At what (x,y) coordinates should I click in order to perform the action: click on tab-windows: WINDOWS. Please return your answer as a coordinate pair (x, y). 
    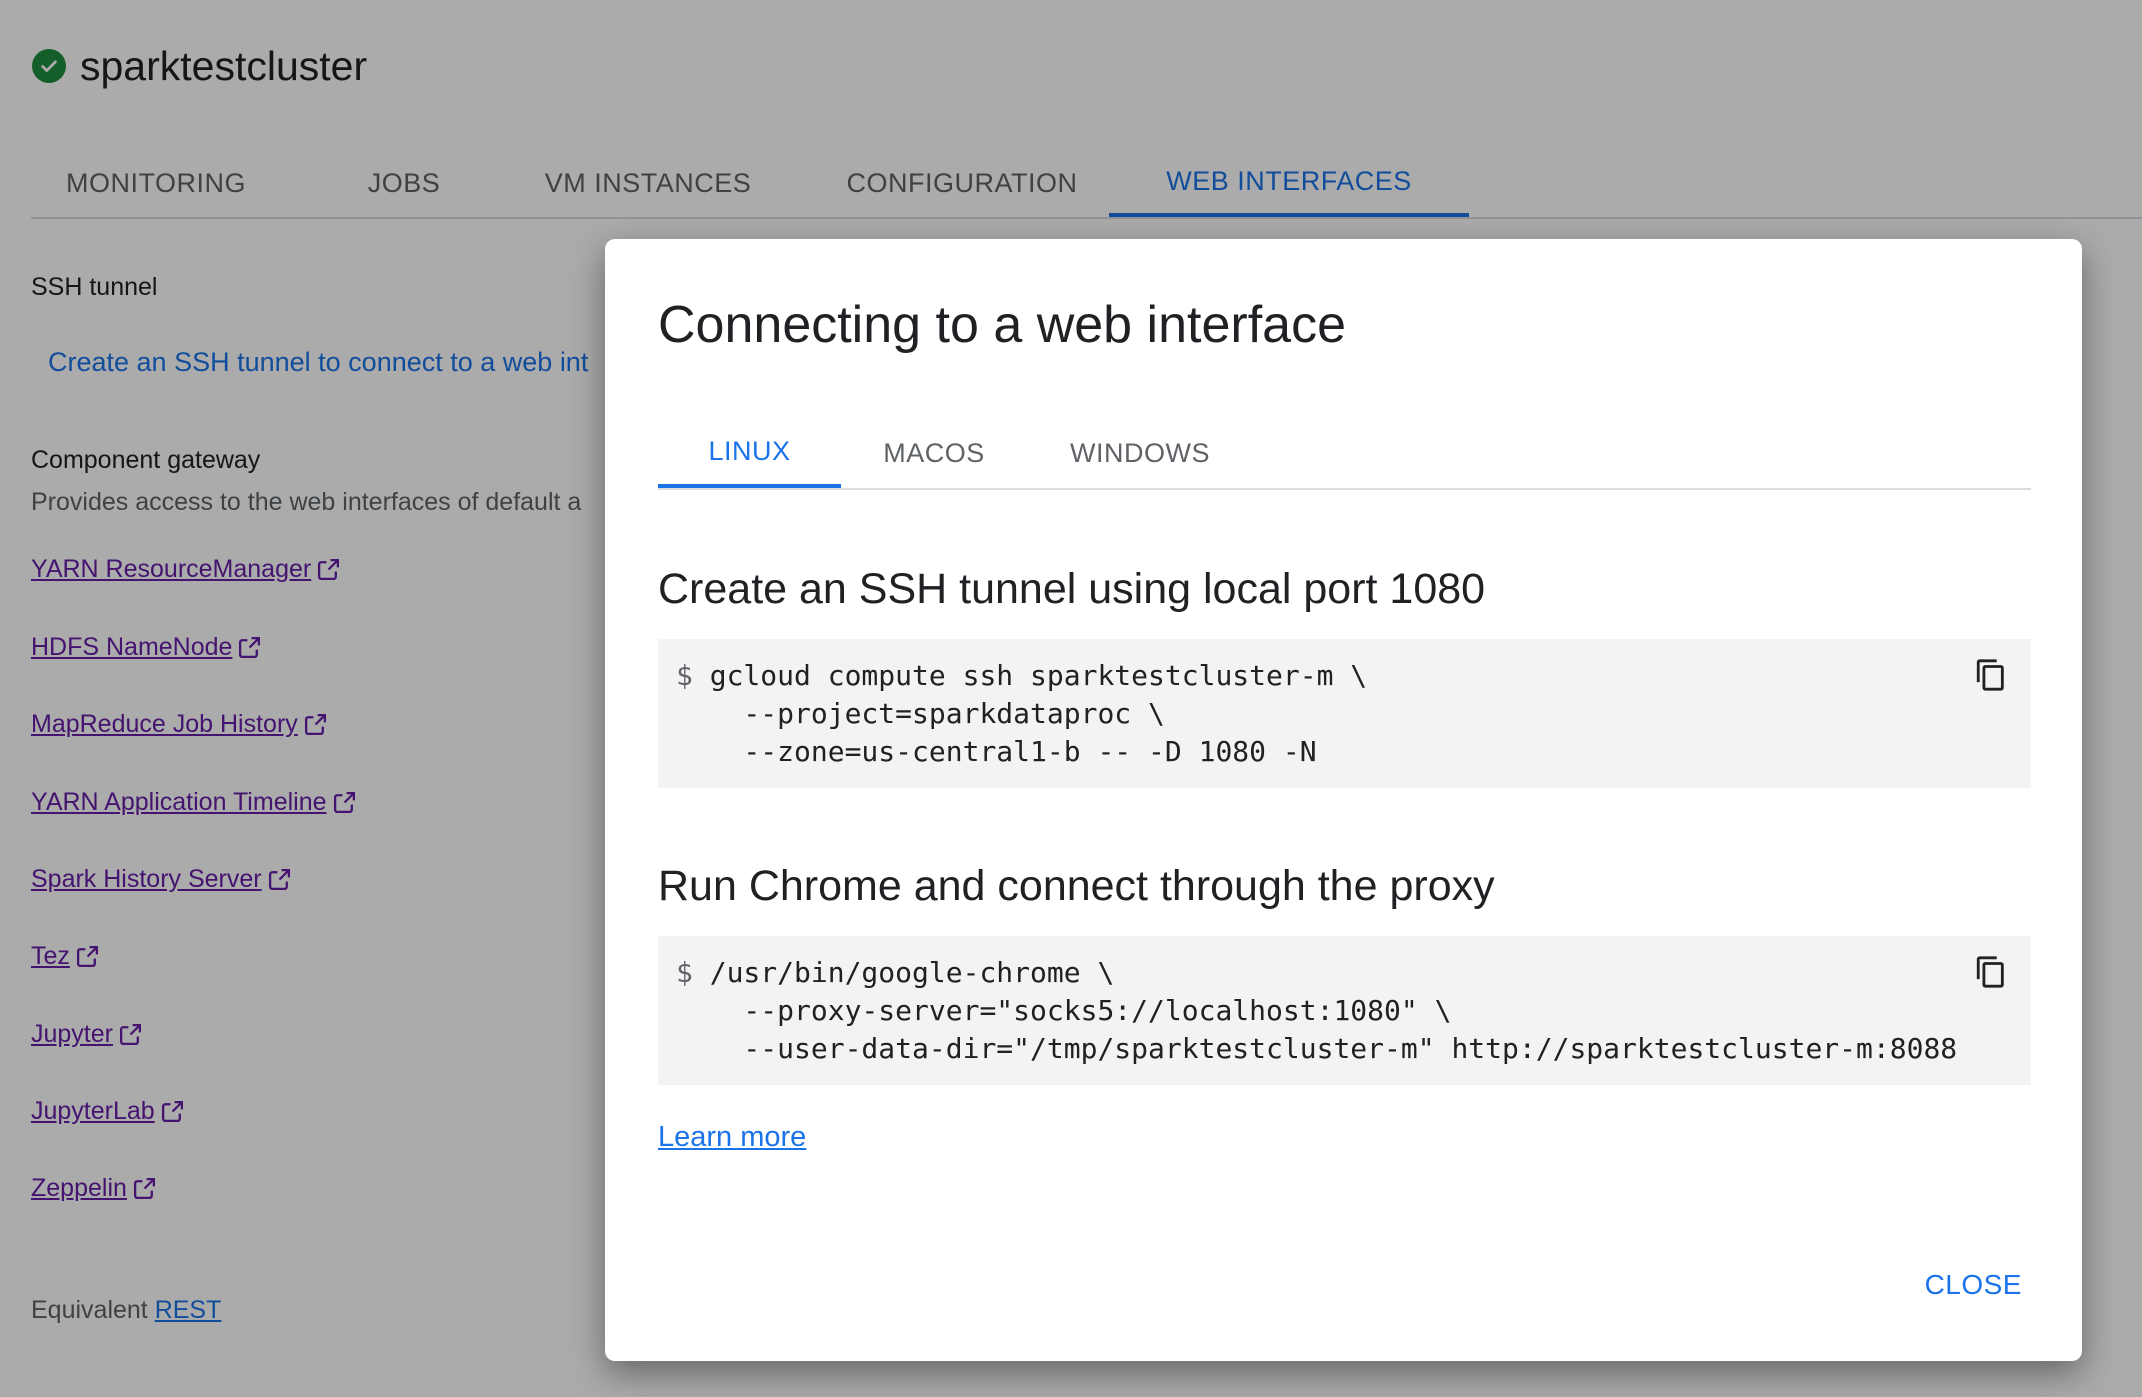
    Looking at the image, I should click on (1140, 453).